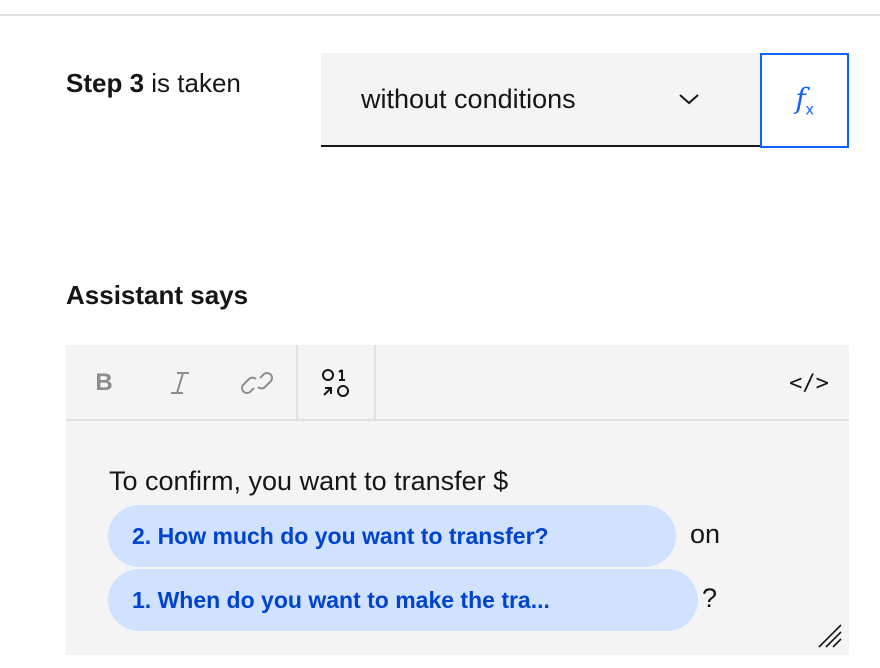 This screenshot has height=668, width=880. I want to click on code-icon: </>, so click(809, 383).